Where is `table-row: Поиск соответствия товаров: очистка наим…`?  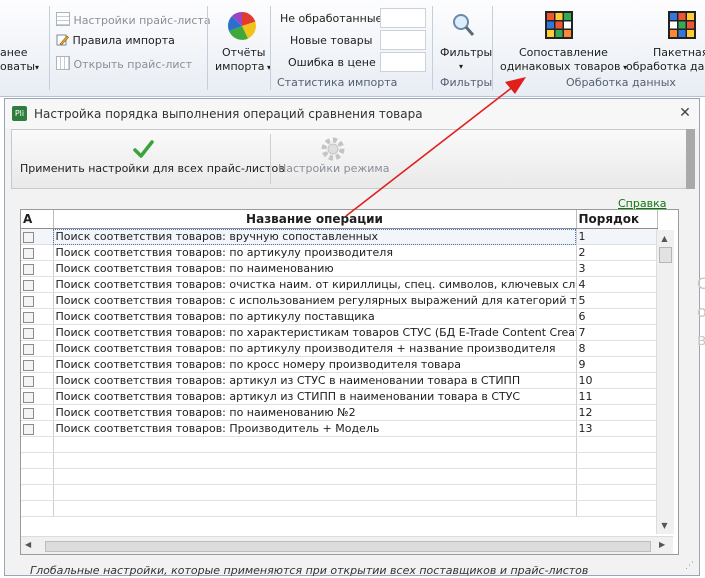
table-row: Поиск соответствия товаров: очистка наим… is located at coordinates (339, 284).